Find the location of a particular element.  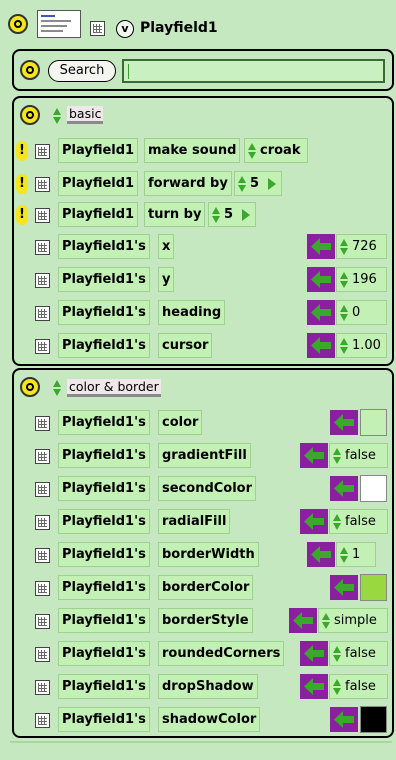

readout-value: 0 is located at coordinates (356, 312).